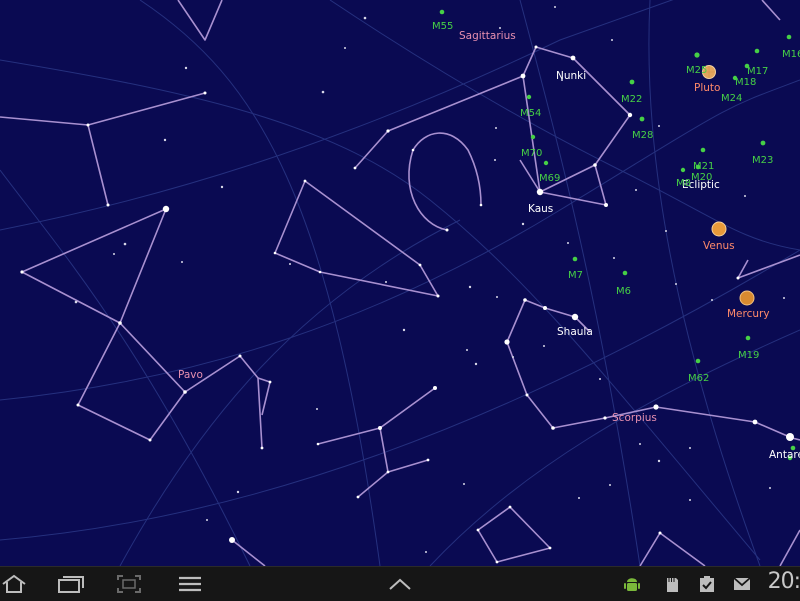 Image resolution: width=800 pixels, height=601 pixels. I want to click on messier-label: M62, so click(698, 378).